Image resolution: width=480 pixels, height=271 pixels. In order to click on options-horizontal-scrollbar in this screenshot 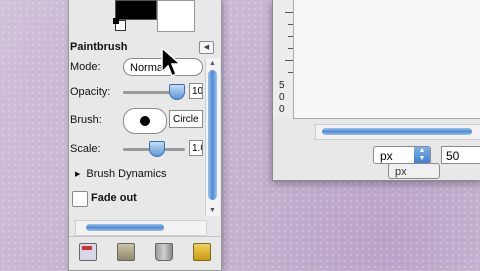, I will do `click(141, 228)`.